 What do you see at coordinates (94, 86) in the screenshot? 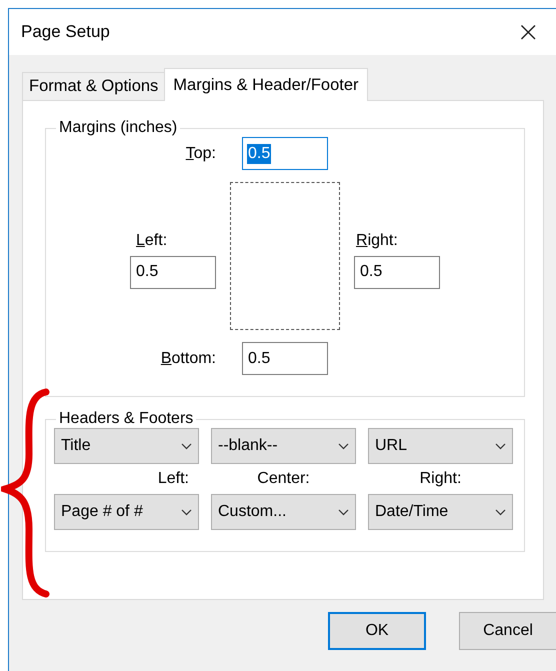
I see `tab: Format & Options` at bounding box center [94, 86].